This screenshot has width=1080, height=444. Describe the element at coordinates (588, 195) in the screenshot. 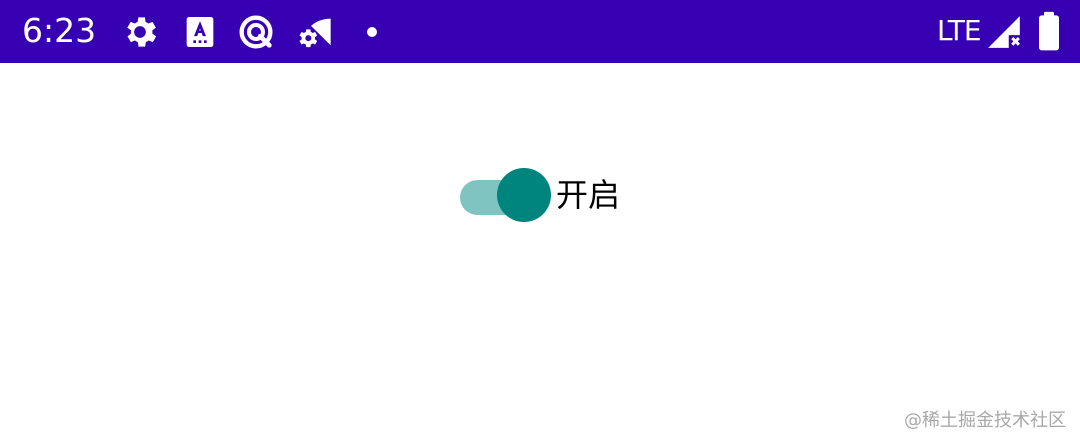

I see `switch-label: 开启` at that location.